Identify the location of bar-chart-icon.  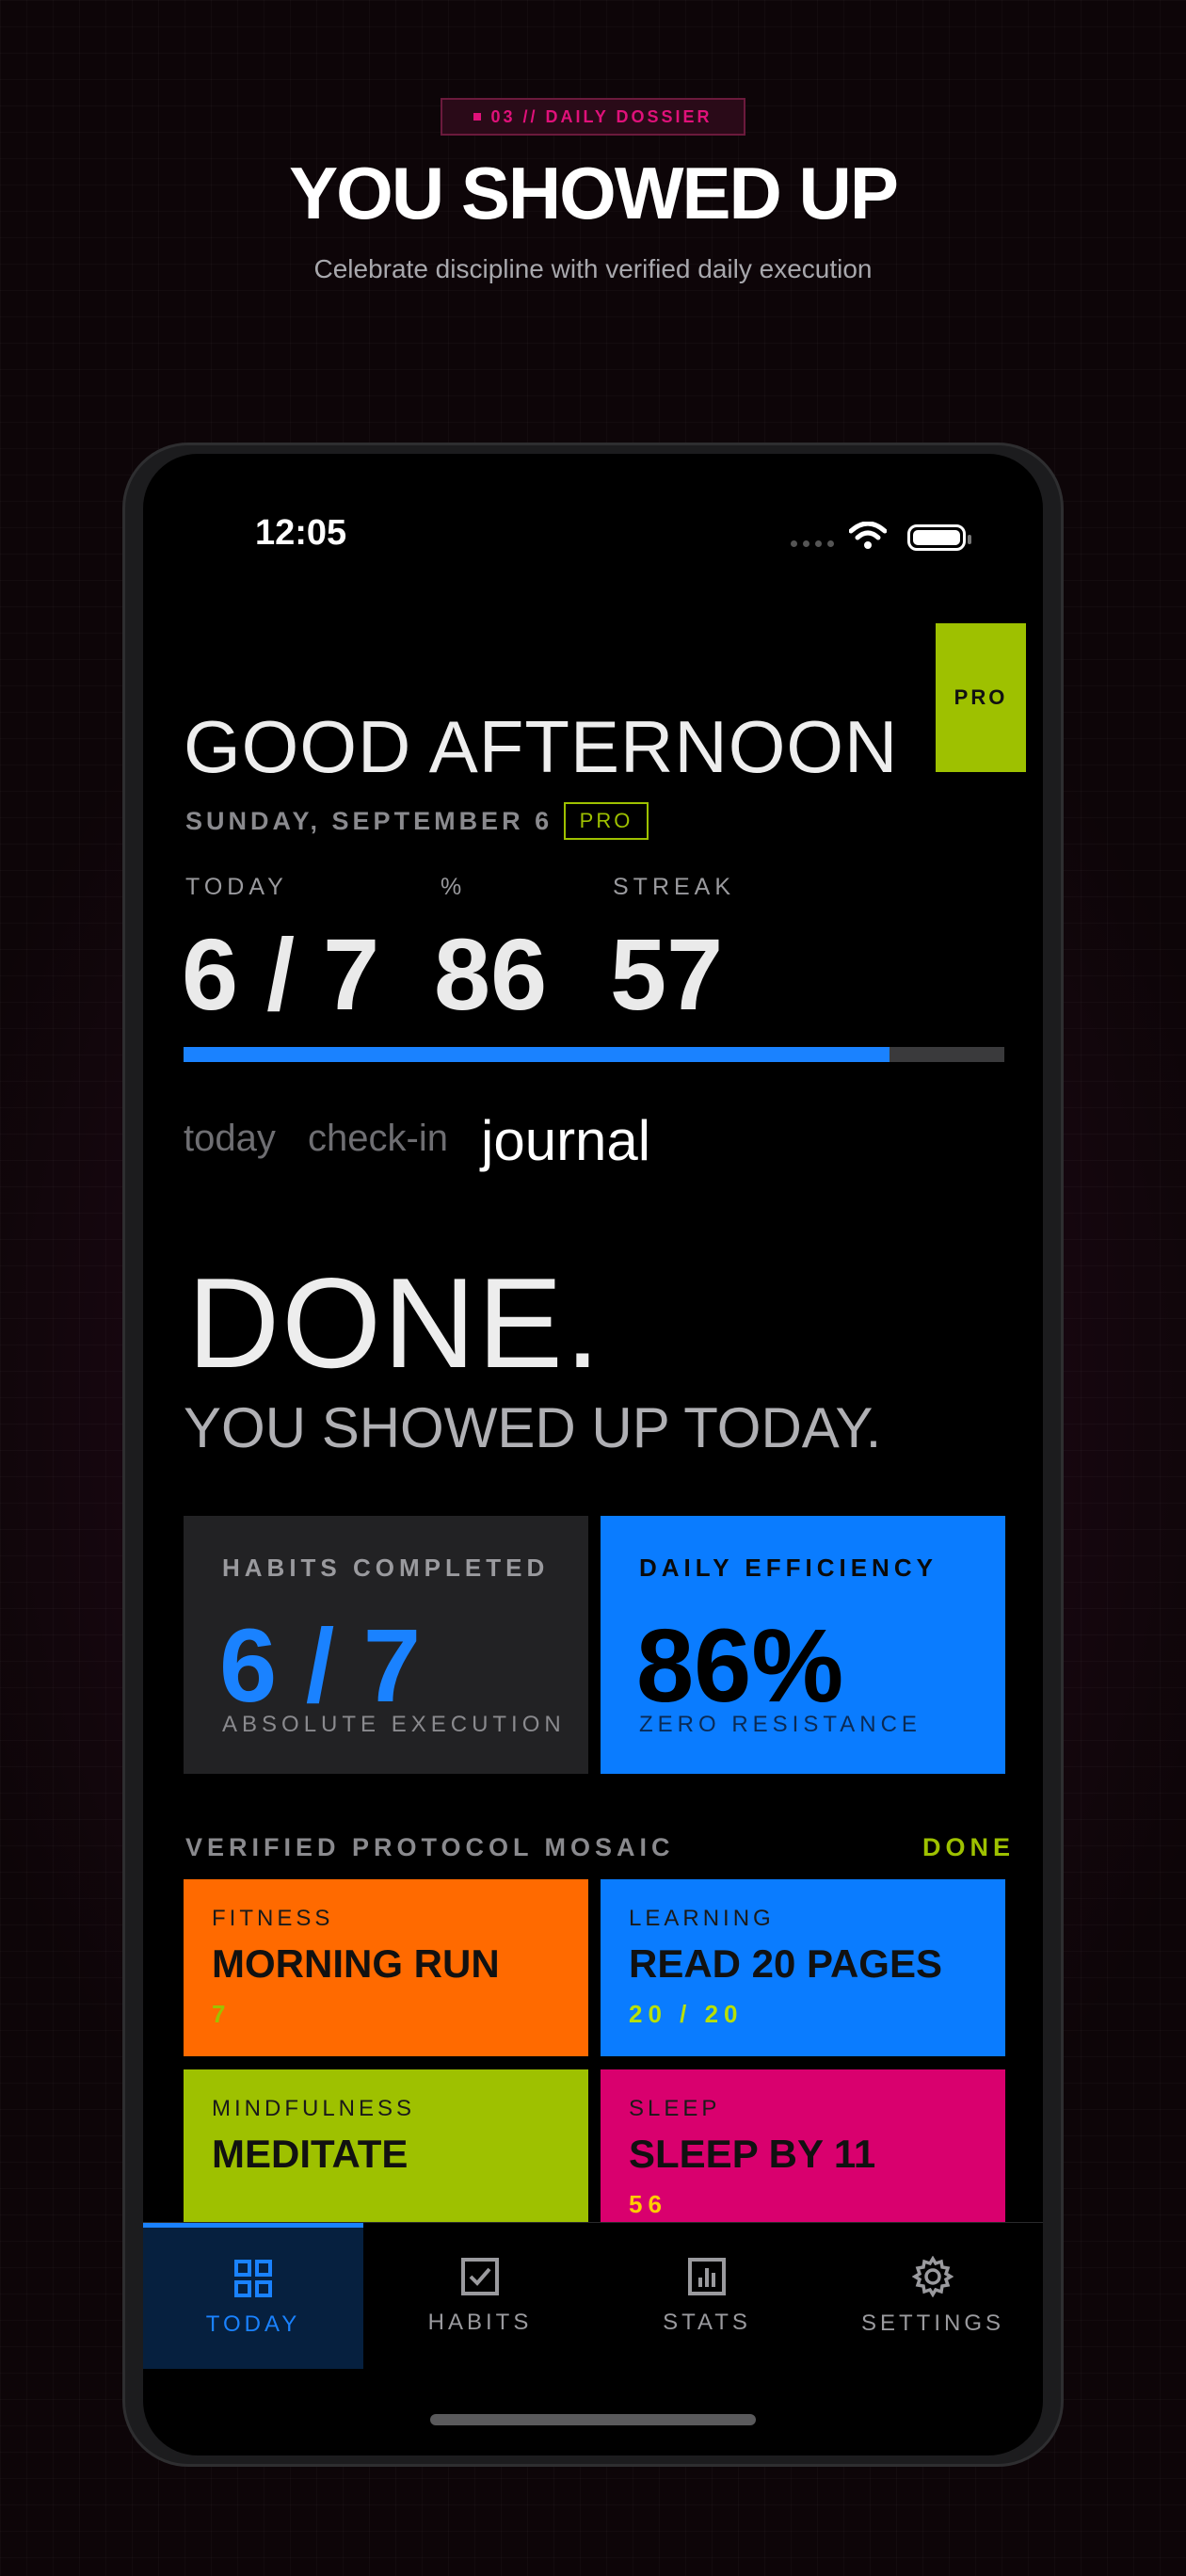
(707, 2276).